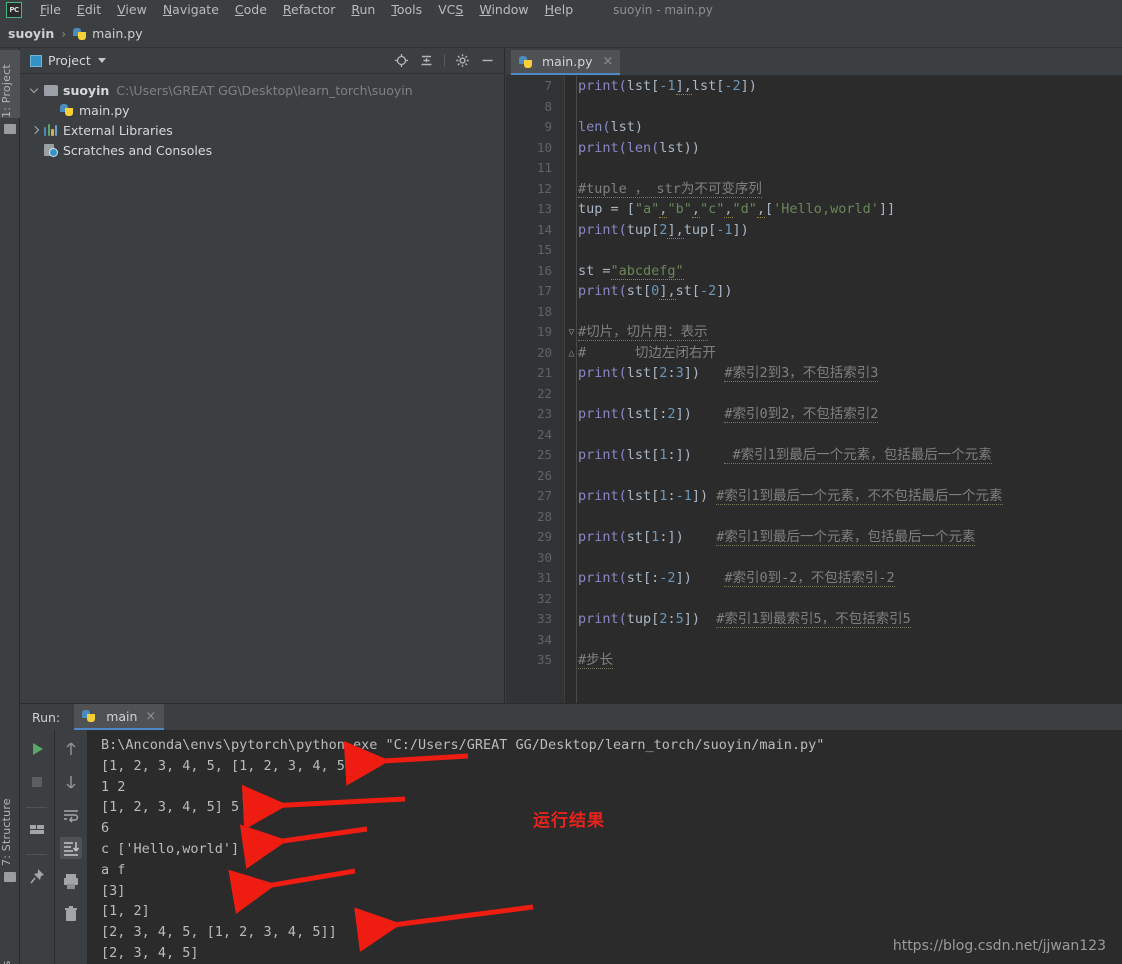 Image resolution: width=1122 pixels, height=964 pixels. Describe the element at coordinates (814, 558) in the screenshot. I see `code-line: 30` at that location.